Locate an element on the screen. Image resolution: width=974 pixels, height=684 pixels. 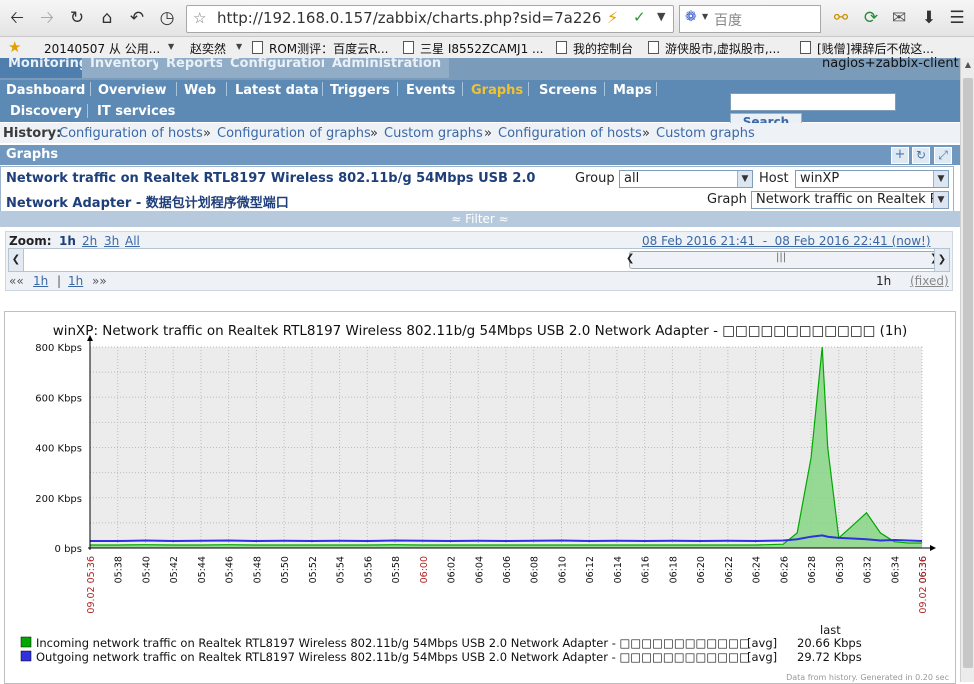
scroll-left-icon: ❮ is located at coordinates (16, 260).